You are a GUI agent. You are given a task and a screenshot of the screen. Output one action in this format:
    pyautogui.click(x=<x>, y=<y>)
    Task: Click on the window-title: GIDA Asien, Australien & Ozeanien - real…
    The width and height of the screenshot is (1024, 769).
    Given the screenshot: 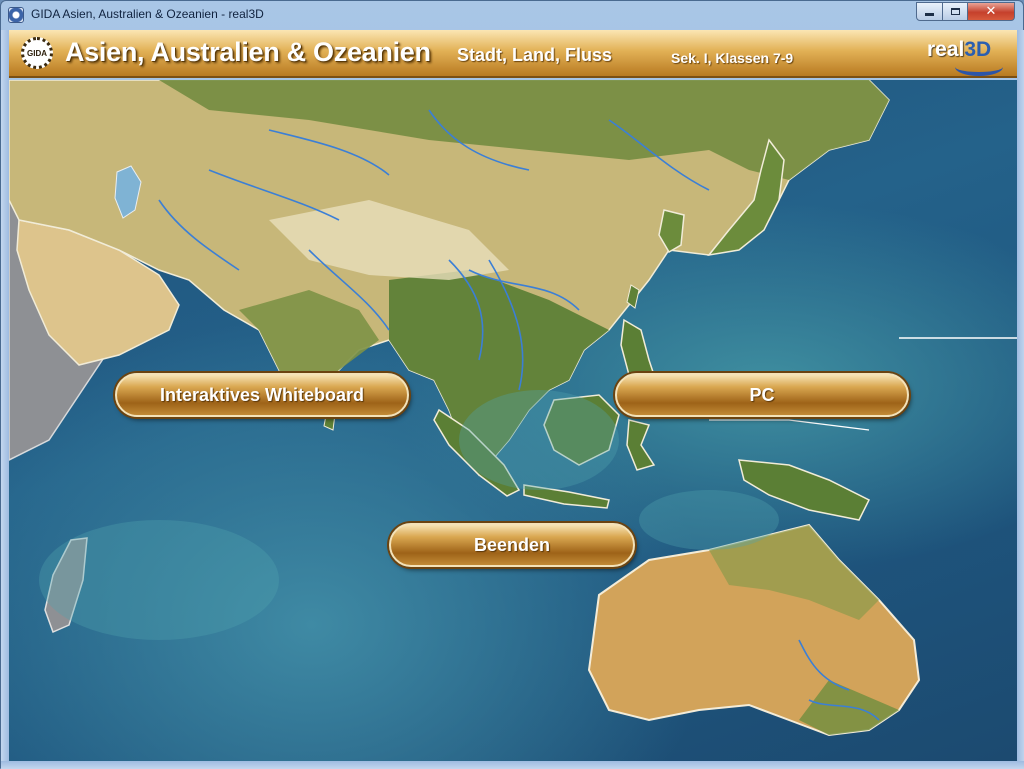 What is the action you would take?
    pyautogui.click(x=147, y=14)
    